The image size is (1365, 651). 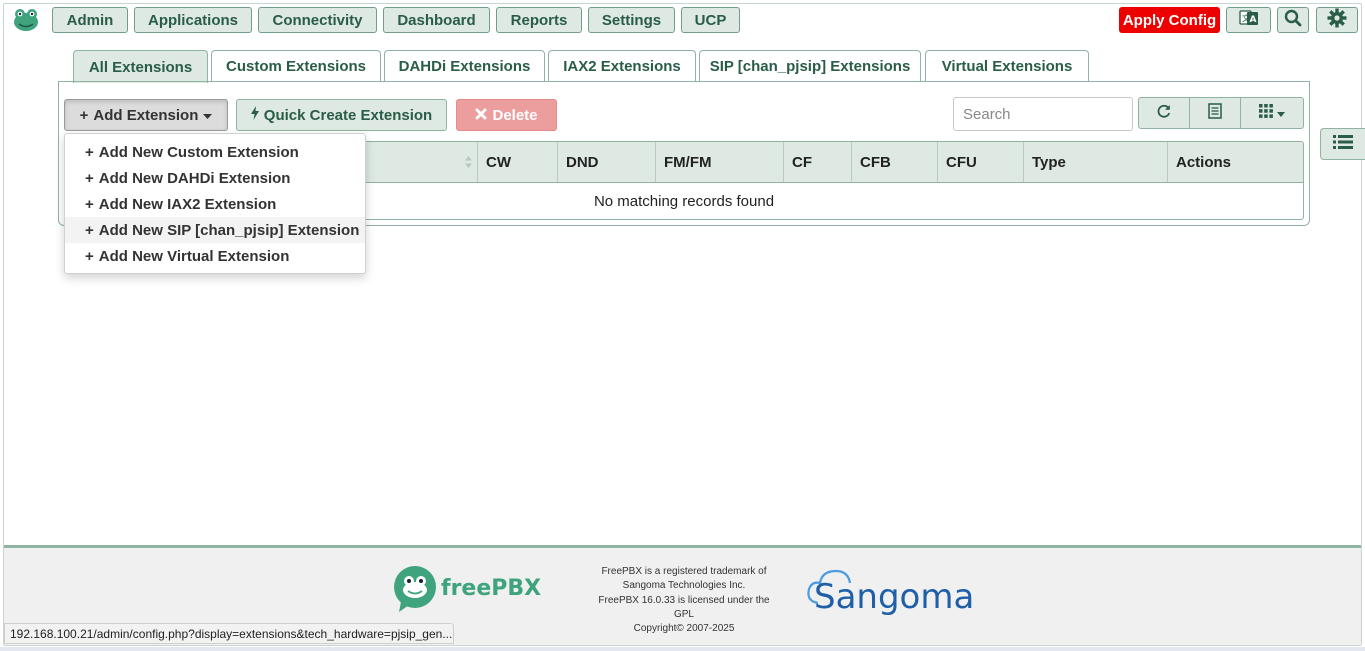 I want to click on quick-create-extension-button: Quick Create Extension, so click(x=341, y=115).